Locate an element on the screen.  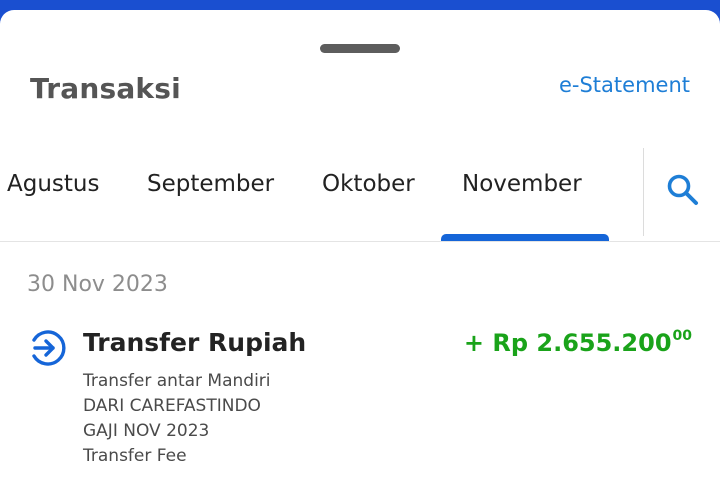
transfer-in-icon is located at coordinates (47, 348).